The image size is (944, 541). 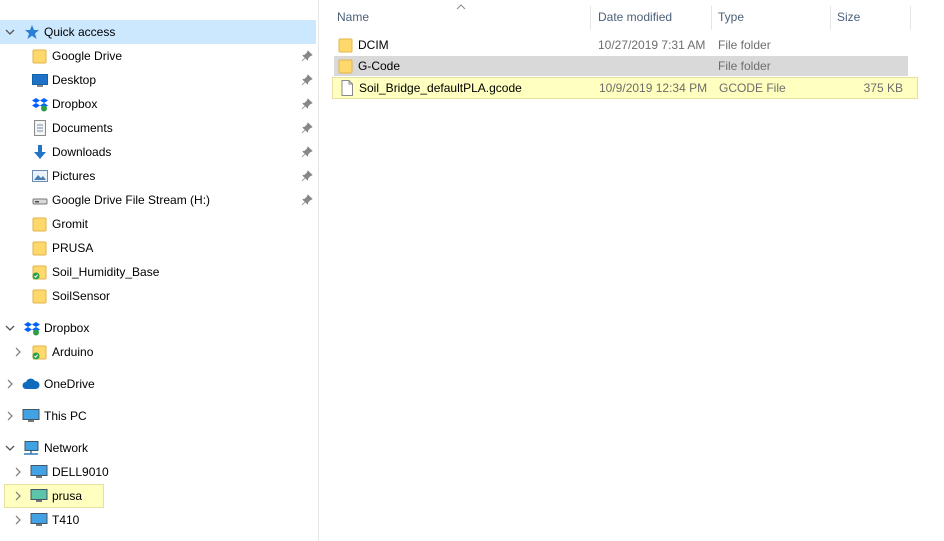 What do you see at coordinates (30, 448) in the screenshot?
I see `network-icon` at bounding box center [30, 448].